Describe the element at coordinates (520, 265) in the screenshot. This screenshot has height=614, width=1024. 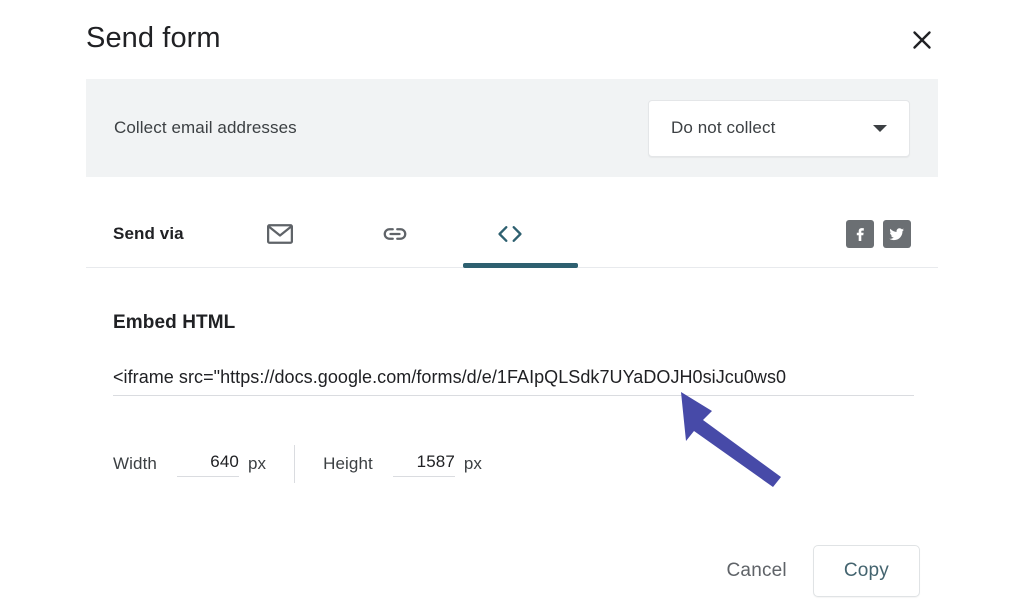
I see `active-tab-indicator` at that location.